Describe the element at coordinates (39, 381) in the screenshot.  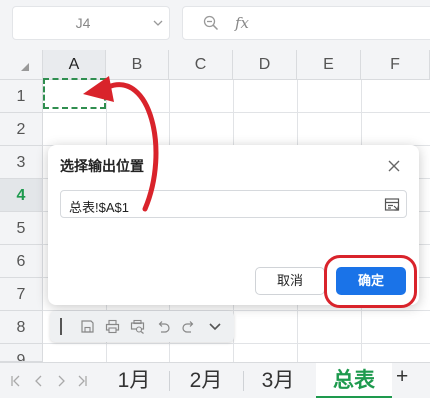
I see `previous-sheet-icon` at that location.